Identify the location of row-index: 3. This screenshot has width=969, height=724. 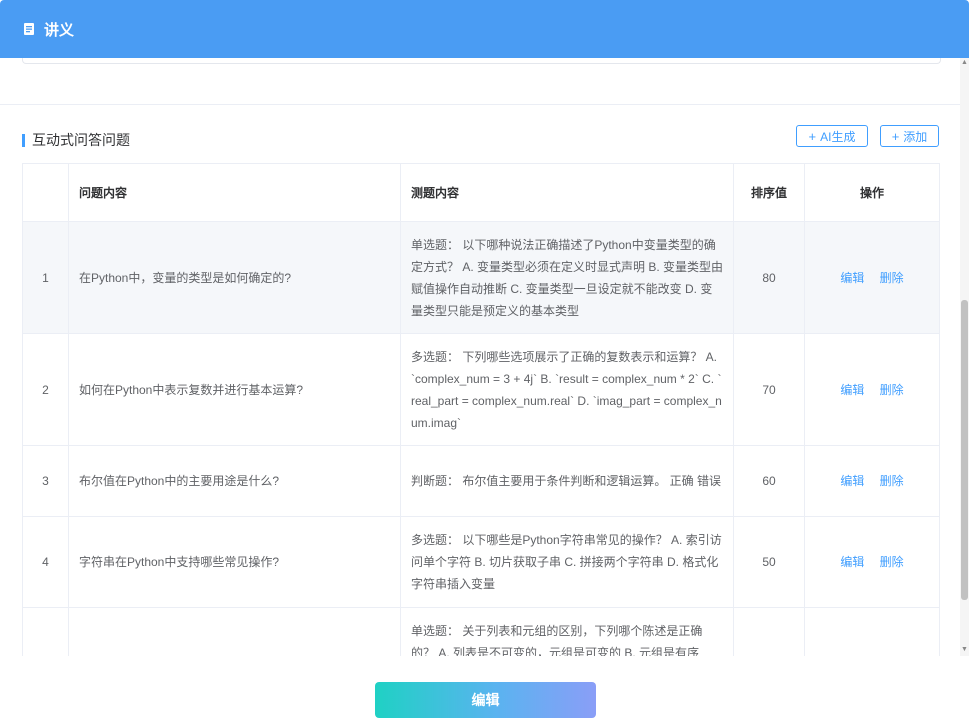
(45, 481).